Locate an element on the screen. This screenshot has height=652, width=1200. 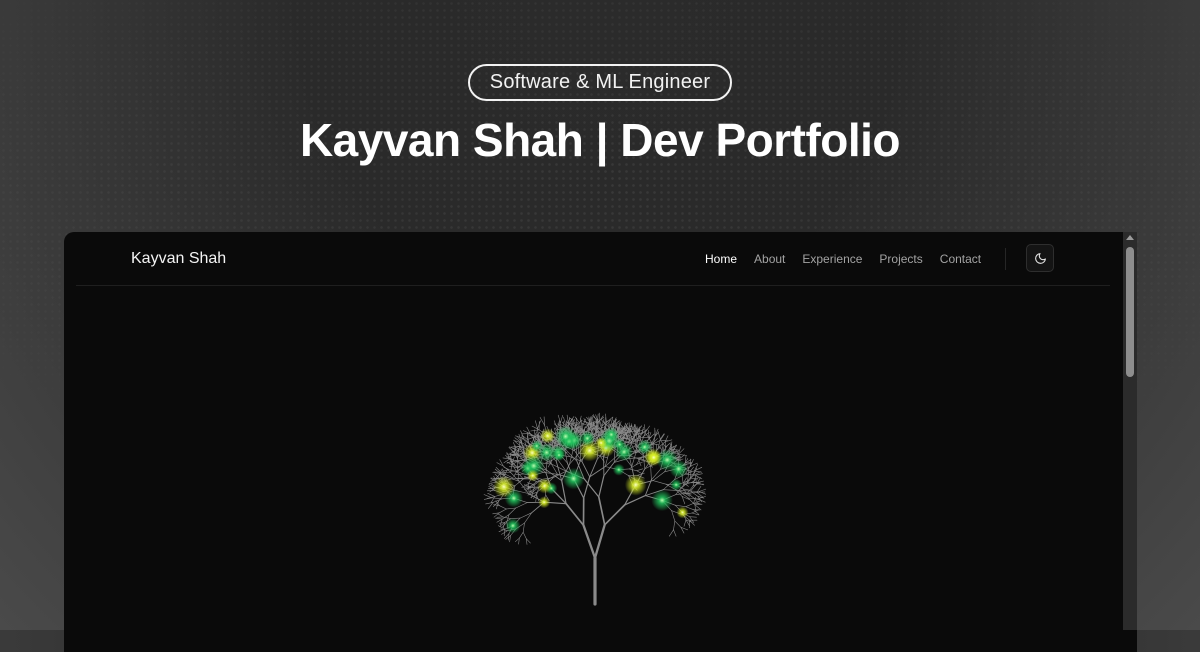
scrollbar is located at coordinates (1130, 431).